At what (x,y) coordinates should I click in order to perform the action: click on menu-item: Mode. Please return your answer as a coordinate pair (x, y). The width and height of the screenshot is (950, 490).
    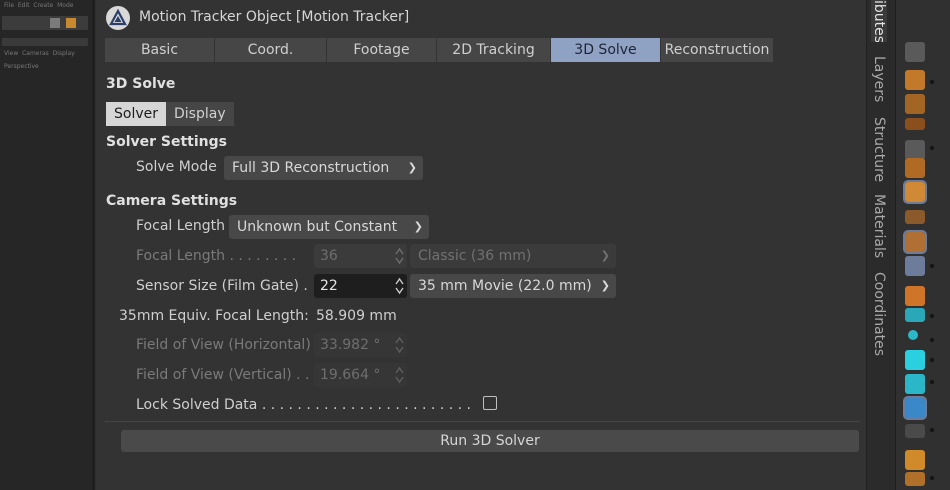
    Looking at the image, I should click on (65, 5).